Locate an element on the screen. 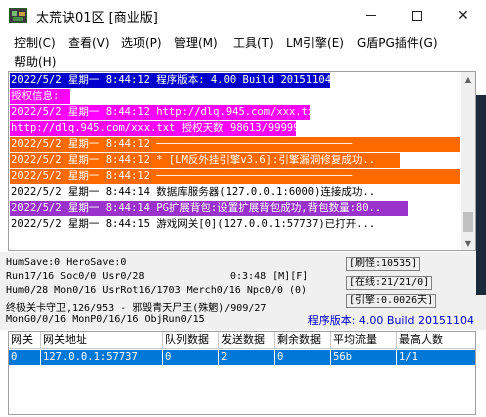 This screenshot has height=417, width=486. menu-g-shield: G盾PG插件(G) is located at coordinates (397, 42).